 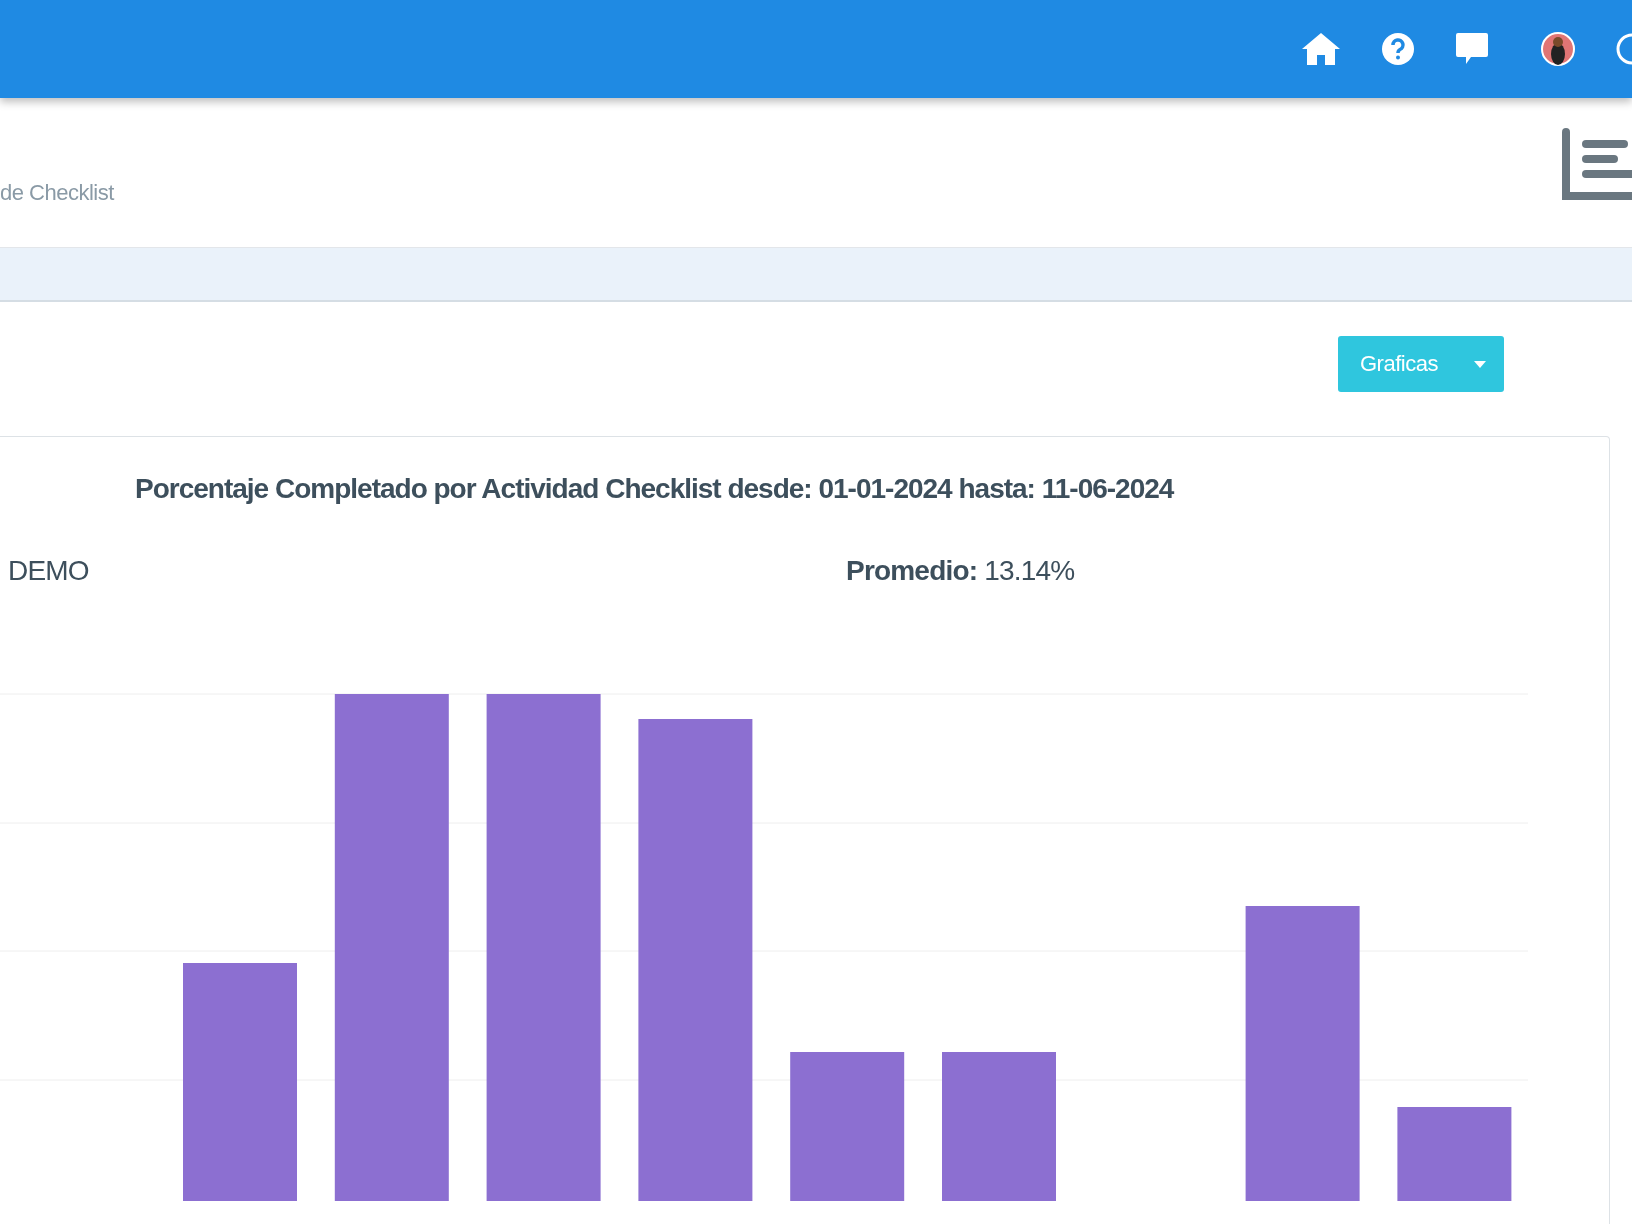 I want to click on charts-dropdown-button: Graficas, so click(x=1421, y=364).